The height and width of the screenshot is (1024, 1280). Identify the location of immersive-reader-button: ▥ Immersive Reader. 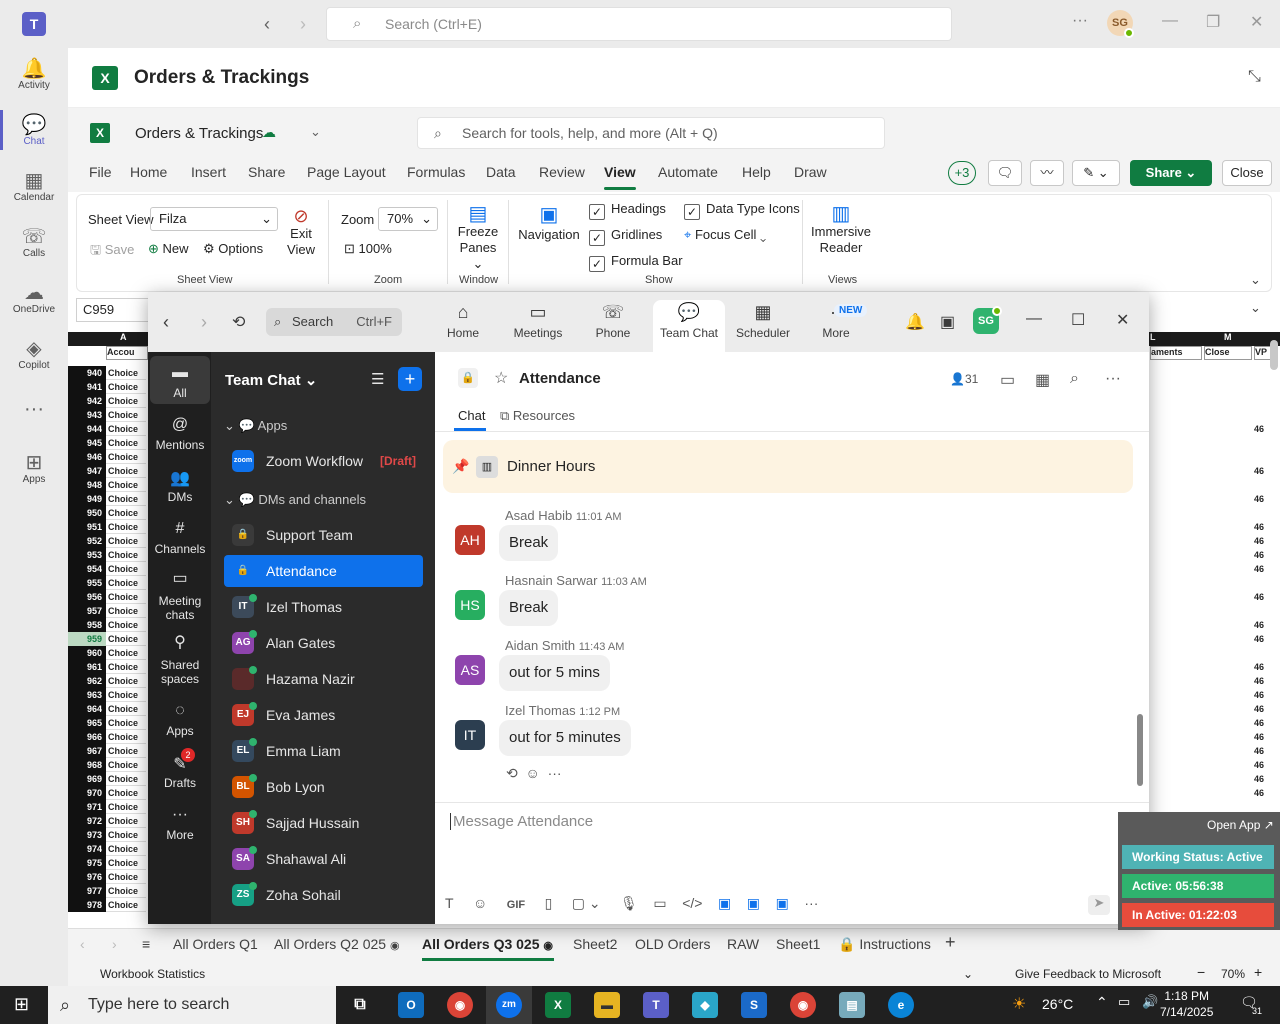
(841, 230).